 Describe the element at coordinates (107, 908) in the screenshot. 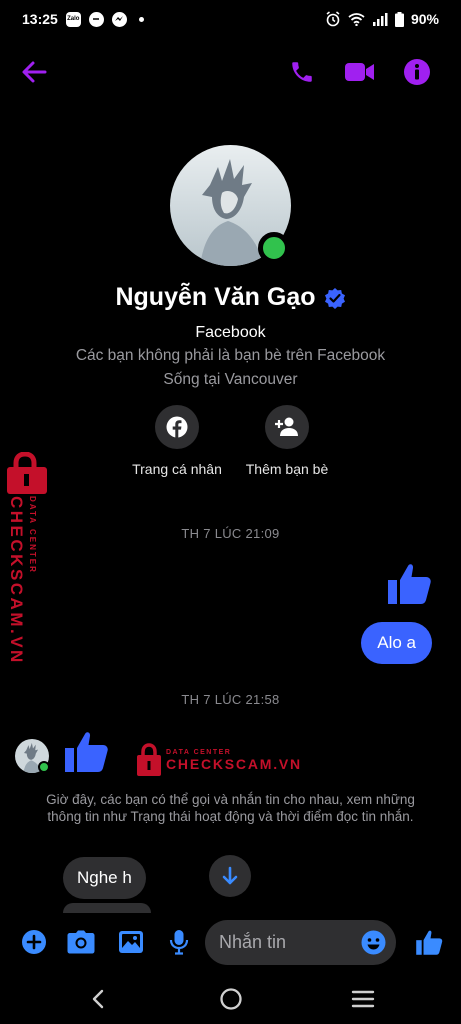

I see `incoming-message-partial` at that location.